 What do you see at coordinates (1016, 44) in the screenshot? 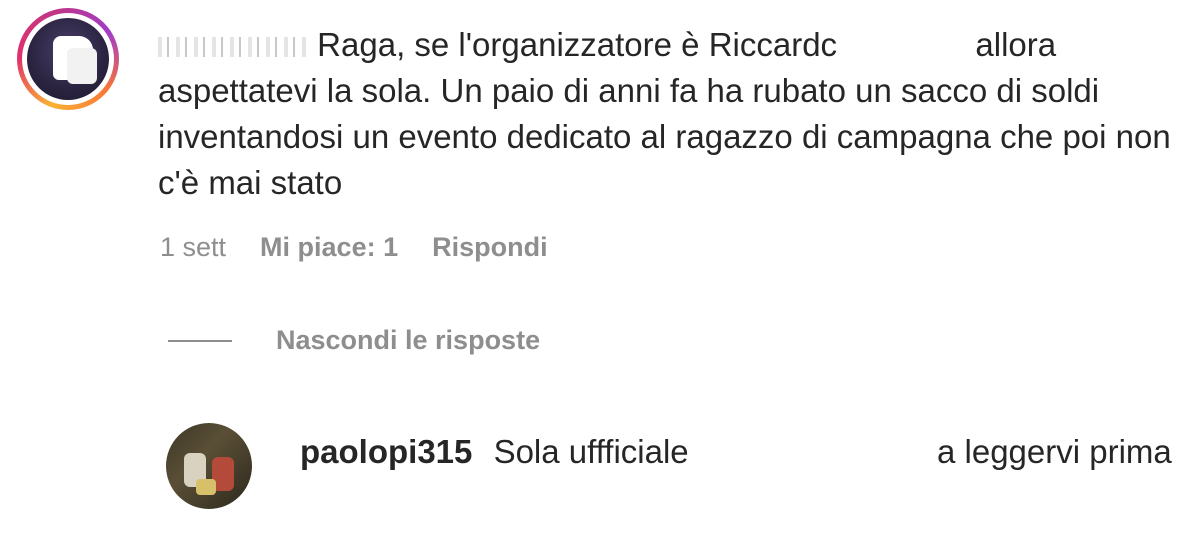
I see `comment-text-allora: allora` at bounding box center [1016, 44].